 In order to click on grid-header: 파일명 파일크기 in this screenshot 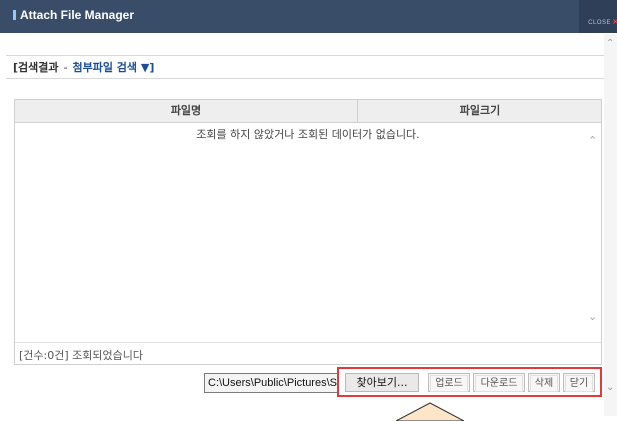, I will do `click(308, 111)`.